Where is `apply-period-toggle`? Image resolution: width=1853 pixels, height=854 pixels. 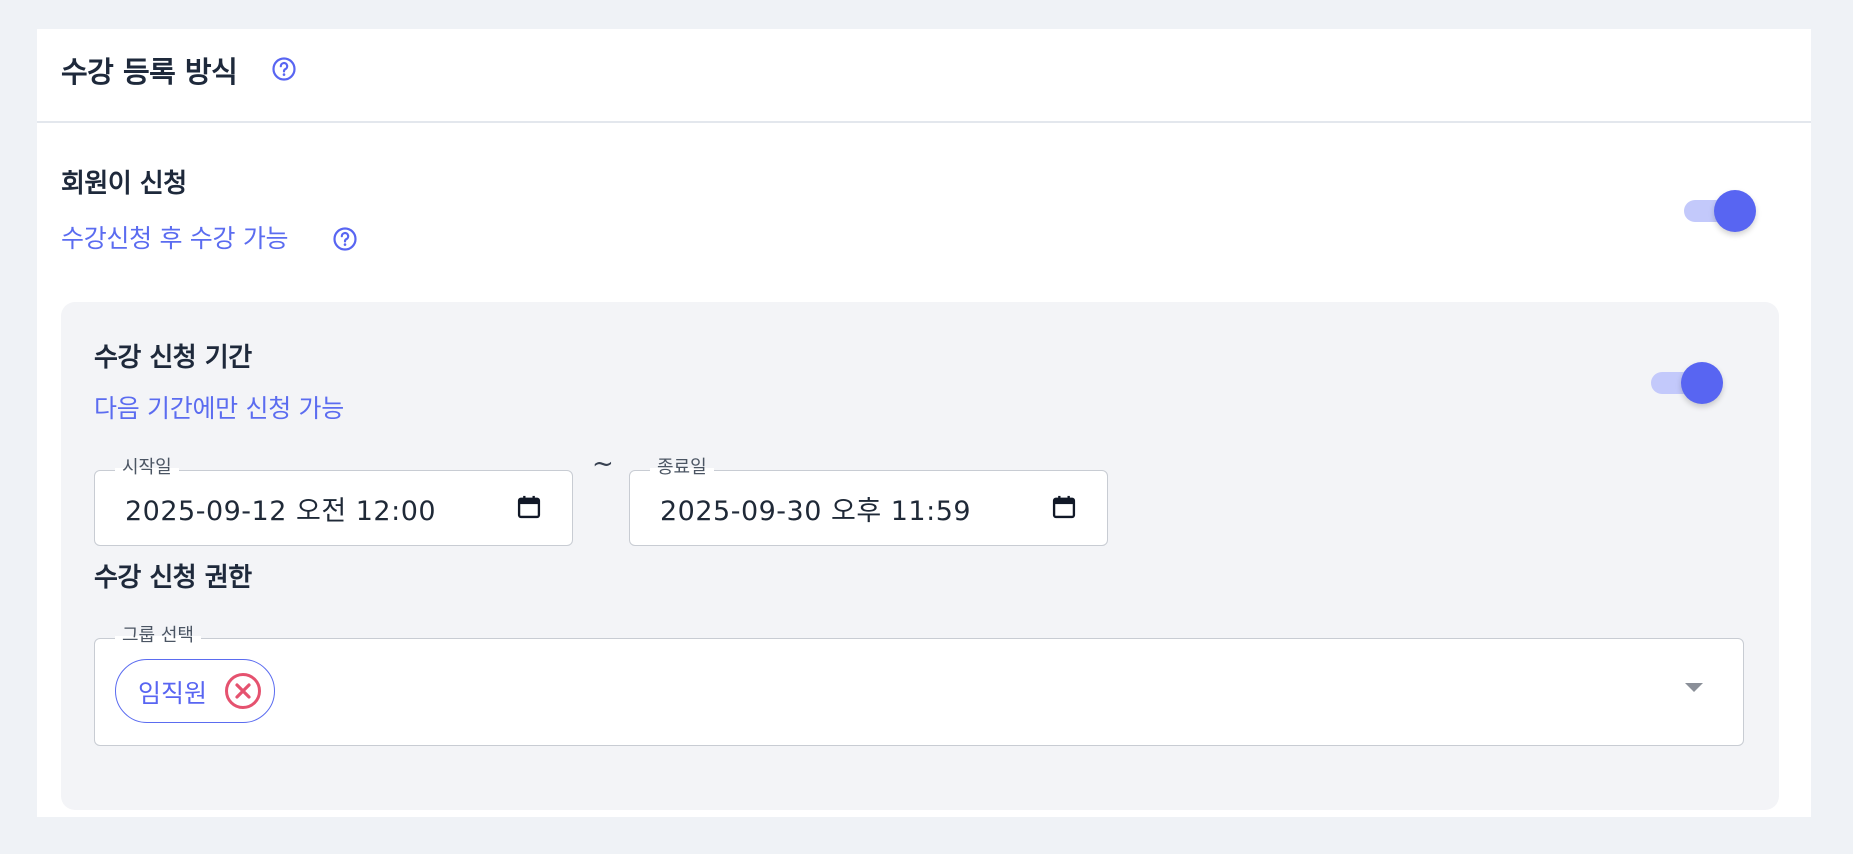
apply-period-toggle is located at coordinates (1687, 383).